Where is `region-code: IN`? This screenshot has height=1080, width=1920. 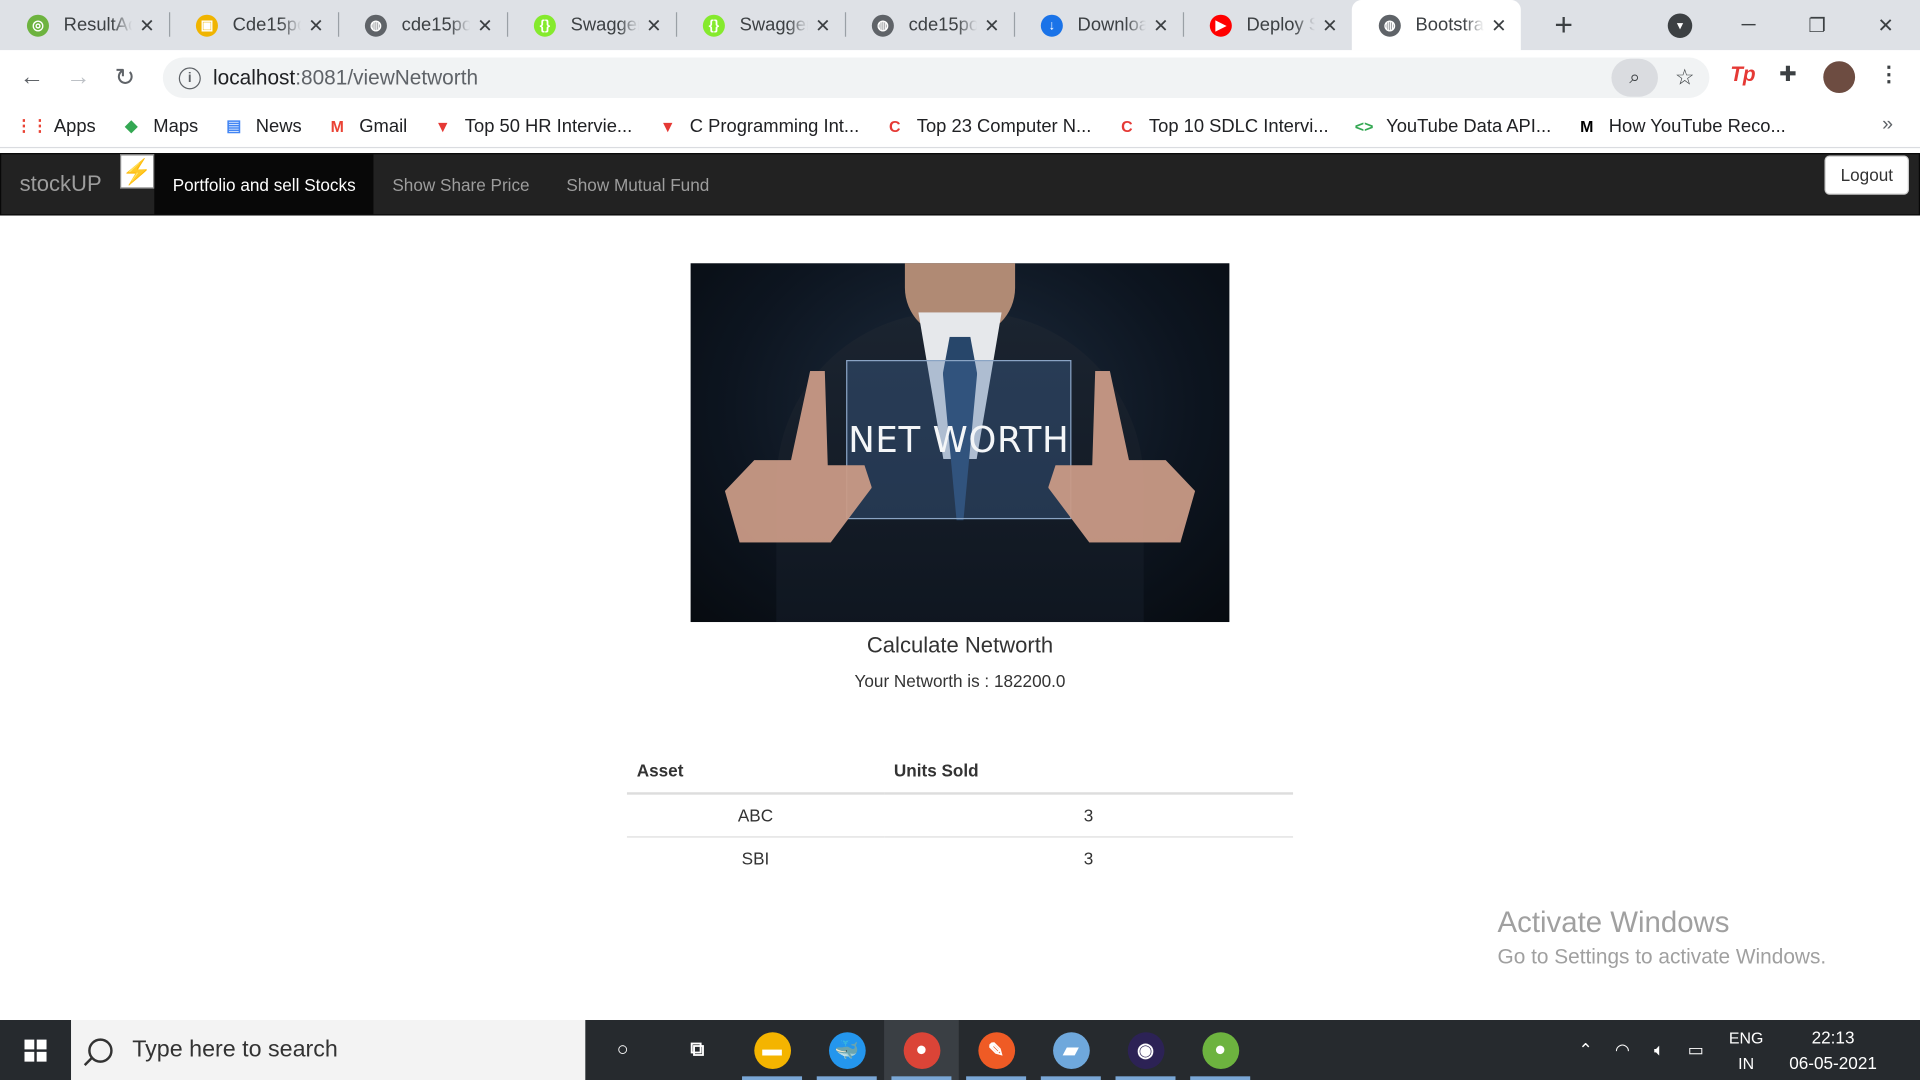 region-code: IN is located at coordinates (1746, 1063).